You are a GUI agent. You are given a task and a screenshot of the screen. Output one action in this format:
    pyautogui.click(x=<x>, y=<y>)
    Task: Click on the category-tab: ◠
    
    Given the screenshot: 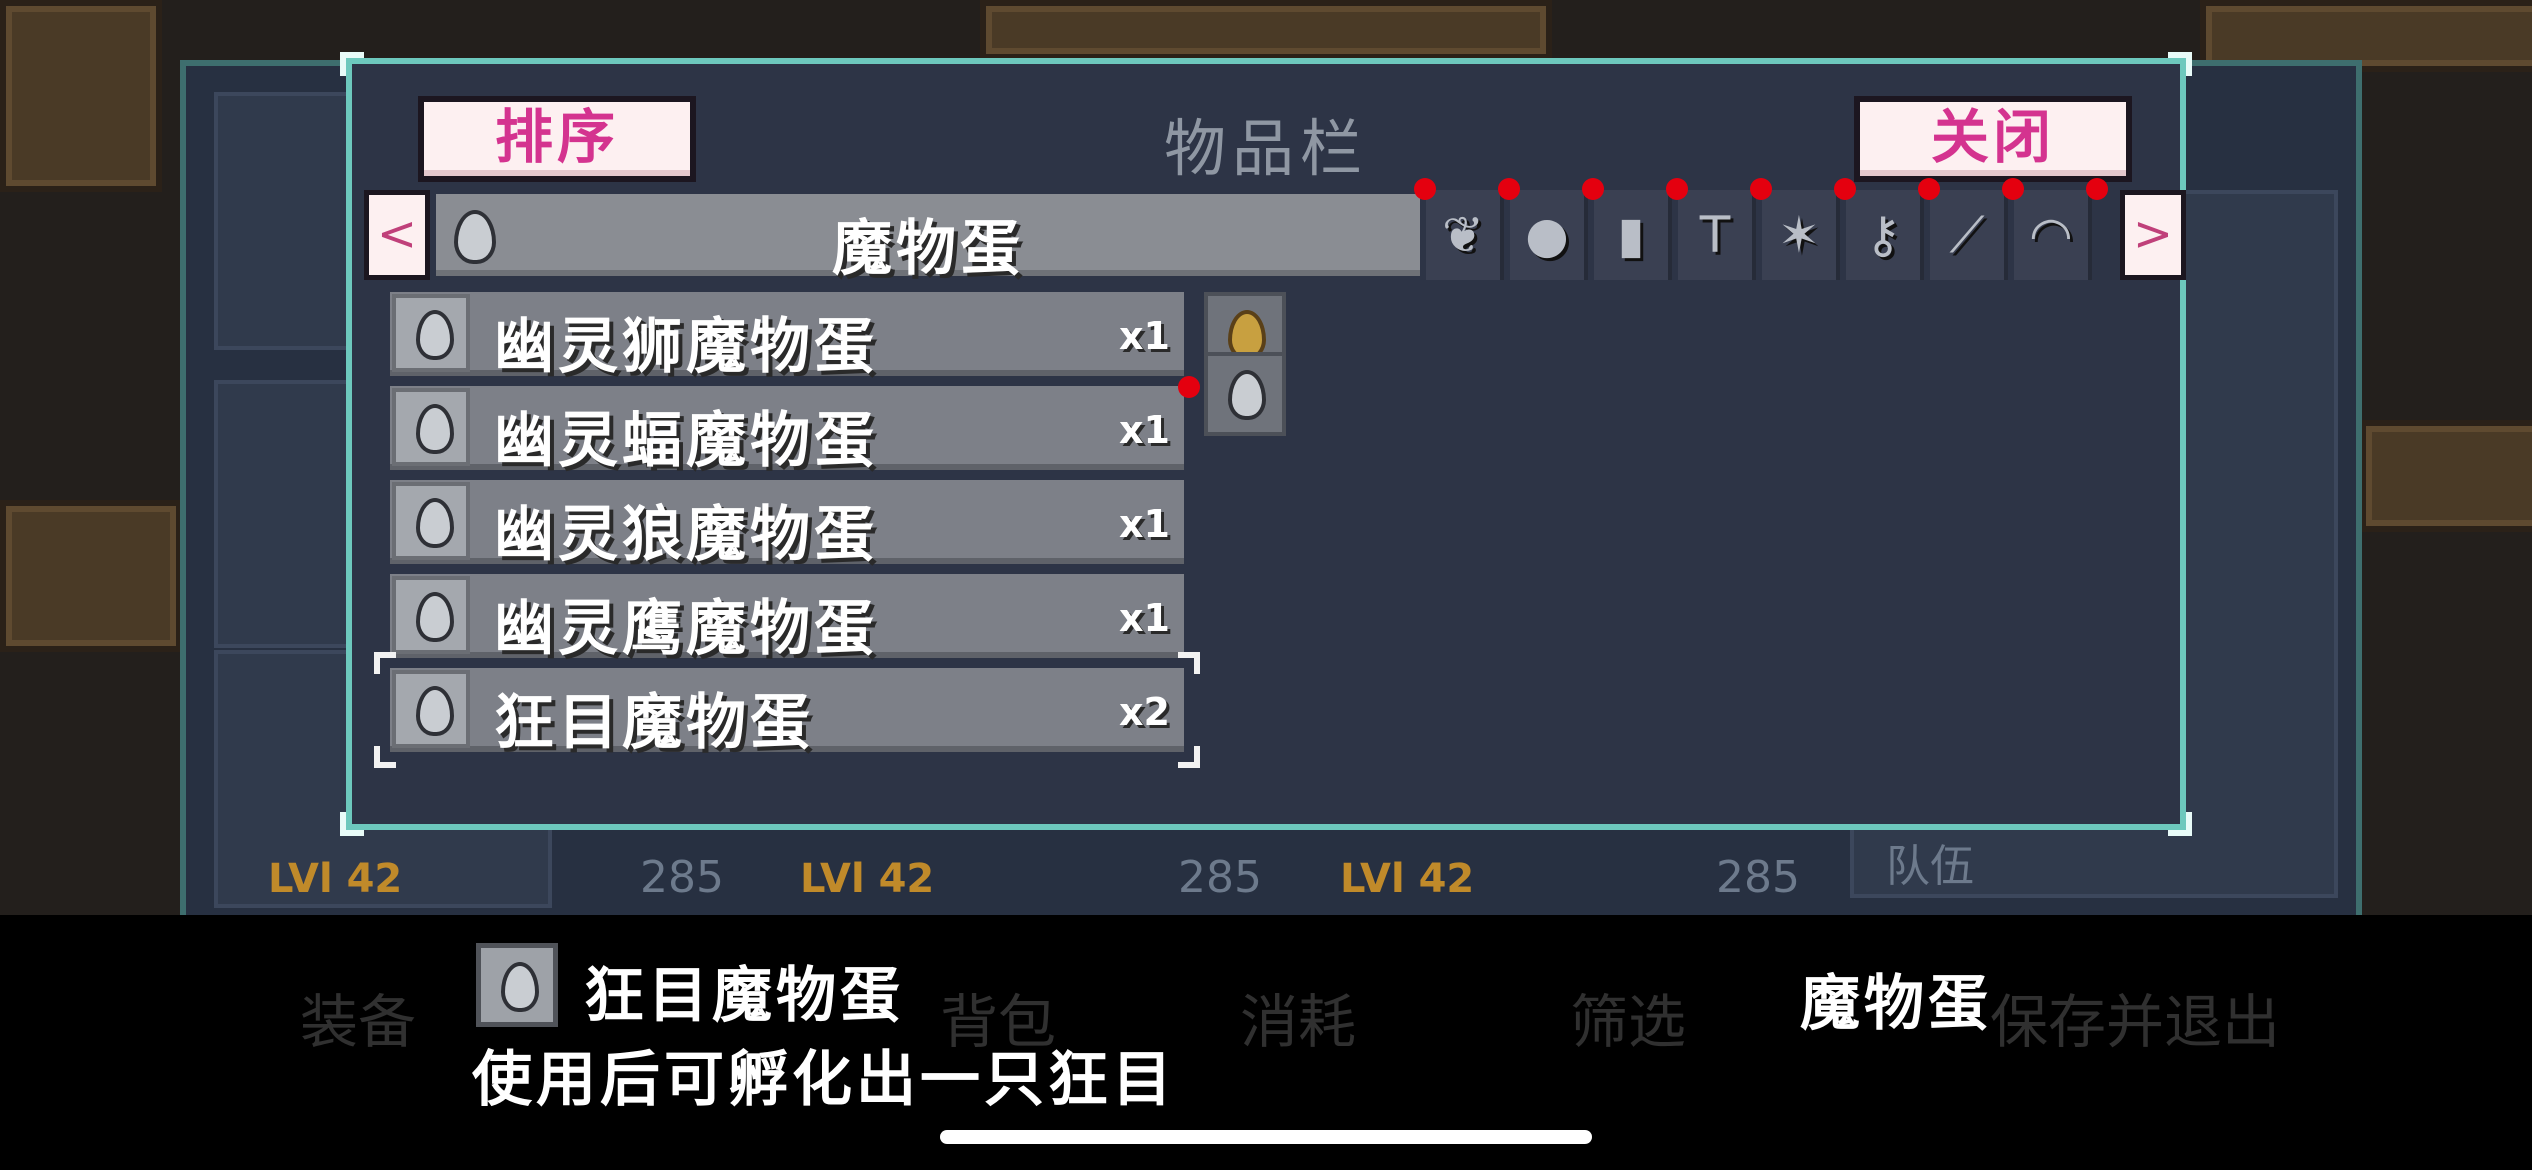 What is the action you would take?
    pyautogui.click(x=2053, y=235)
    